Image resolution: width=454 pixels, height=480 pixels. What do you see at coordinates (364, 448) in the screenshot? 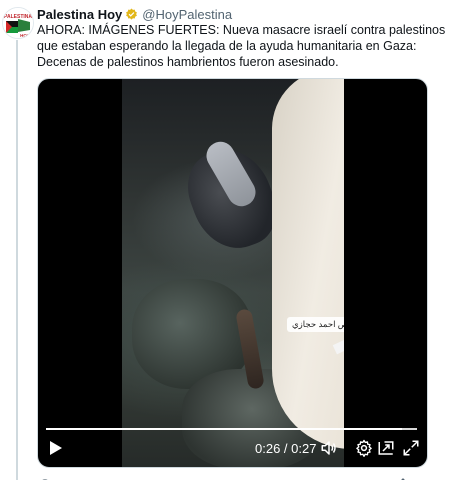
I see `gear-icon` at bounding box center [364, 448].